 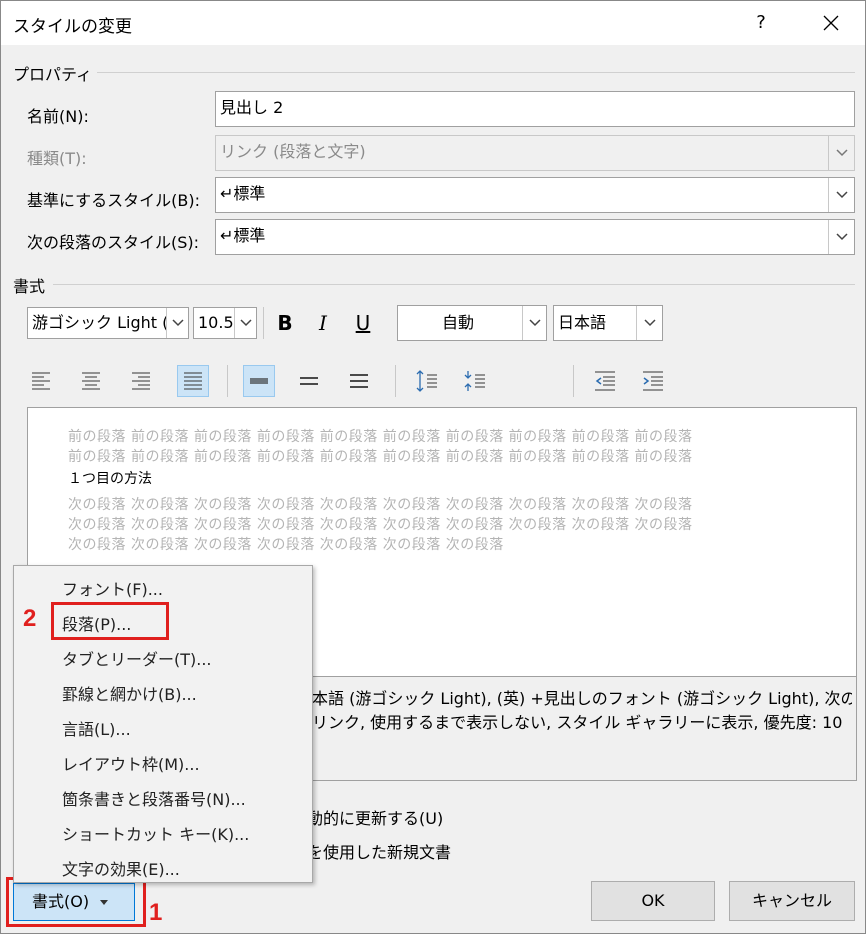 What do you see at coordinates (30, 618) in the screenshot?
I see `step-2-number: 2` at bounding box center [30, 618].